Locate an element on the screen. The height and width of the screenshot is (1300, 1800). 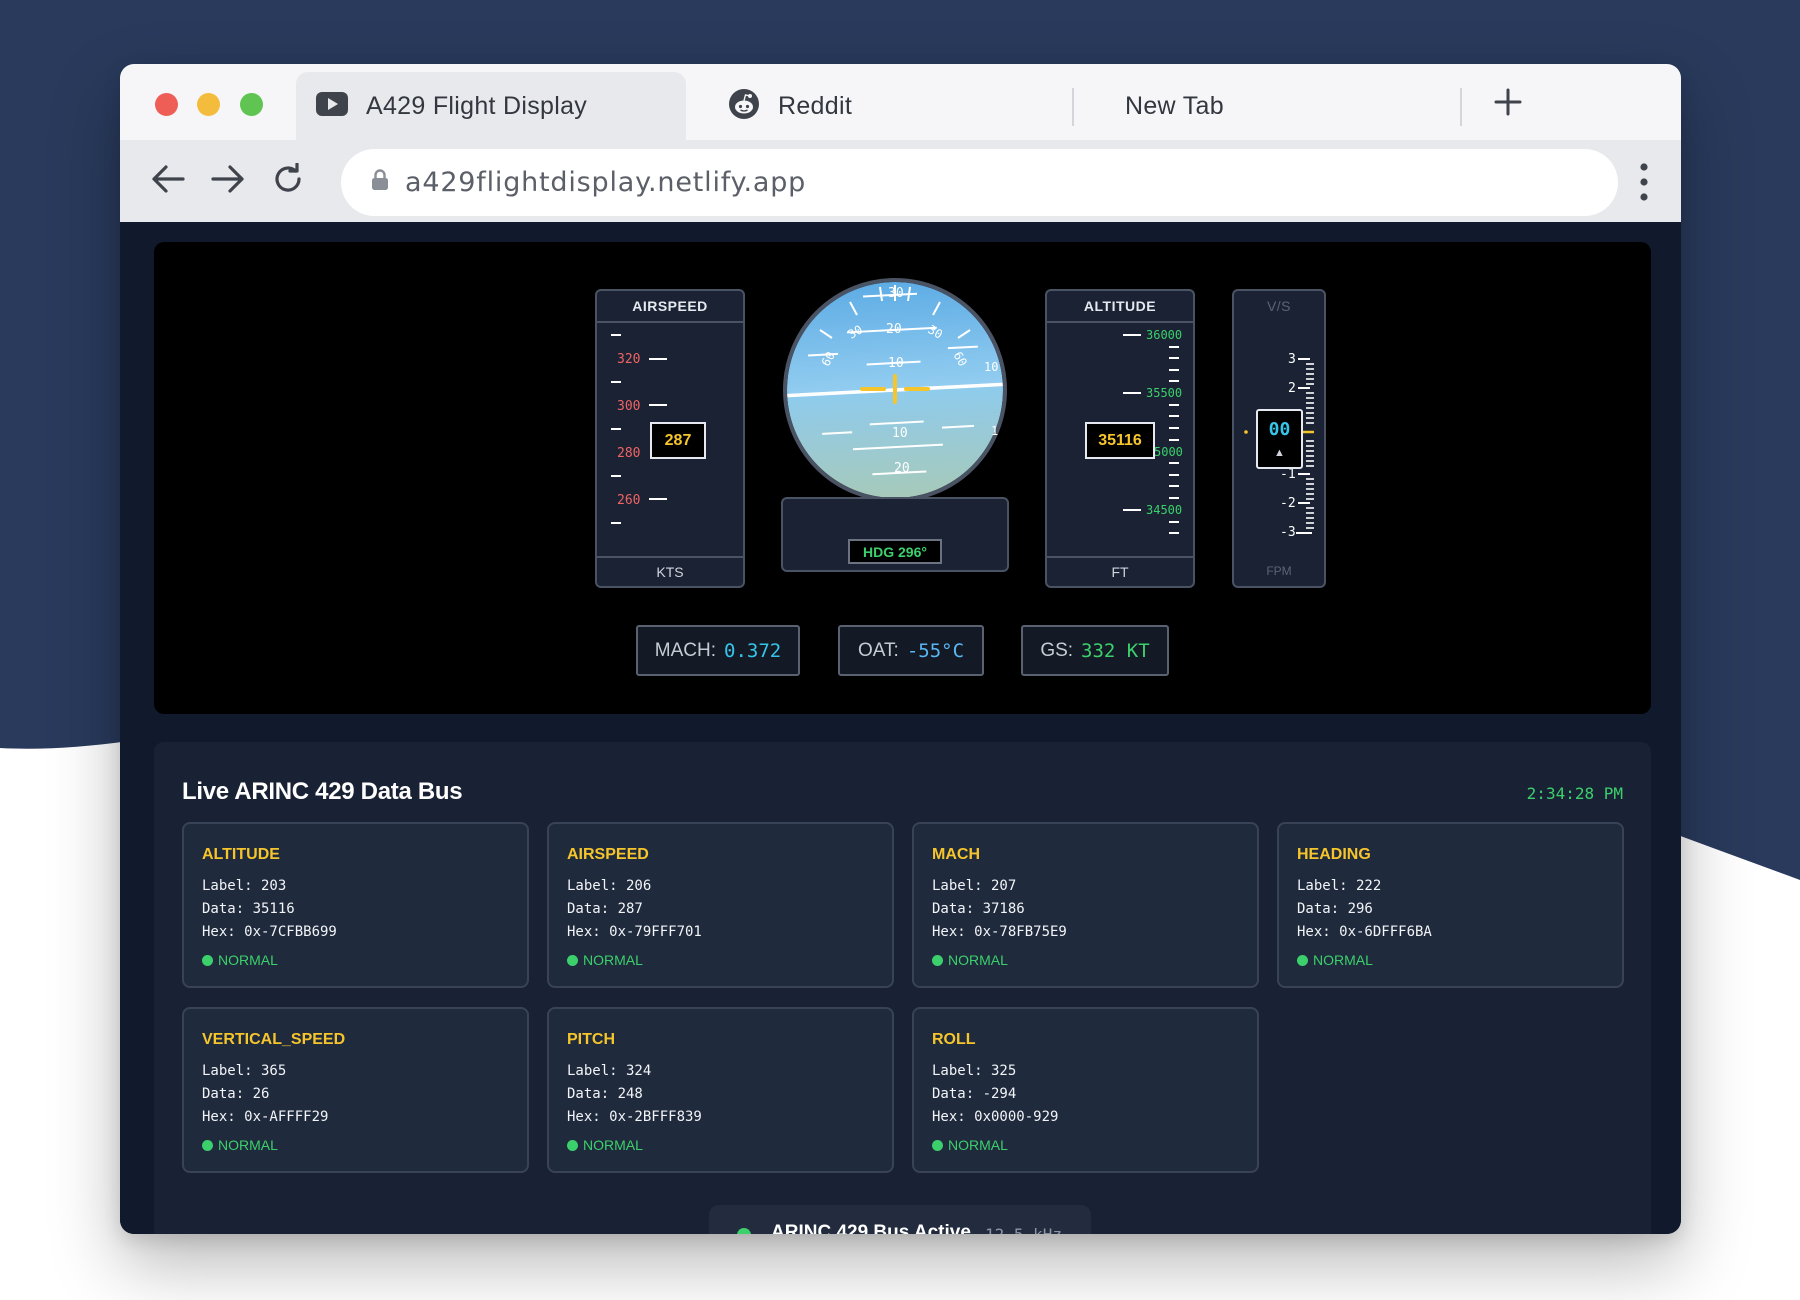
plus-icon is located at coordinates (1508, 104).